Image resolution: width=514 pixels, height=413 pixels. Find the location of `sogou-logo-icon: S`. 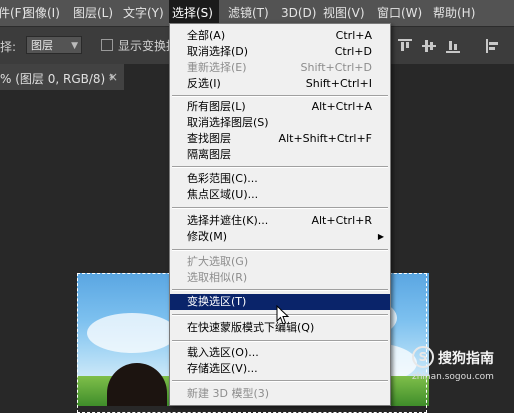

sogou-logo-icon: S is located at coordinates (423, 357).